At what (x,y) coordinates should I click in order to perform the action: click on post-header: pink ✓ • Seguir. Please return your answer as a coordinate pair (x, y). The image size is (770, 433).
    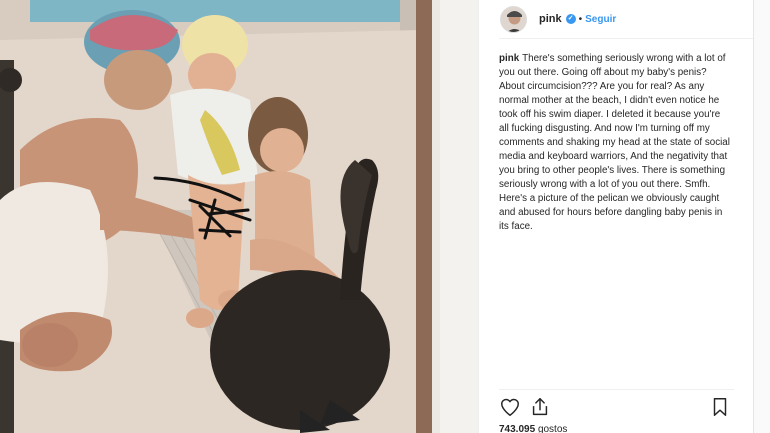
    Looking at the image, I should click on (616, 19).